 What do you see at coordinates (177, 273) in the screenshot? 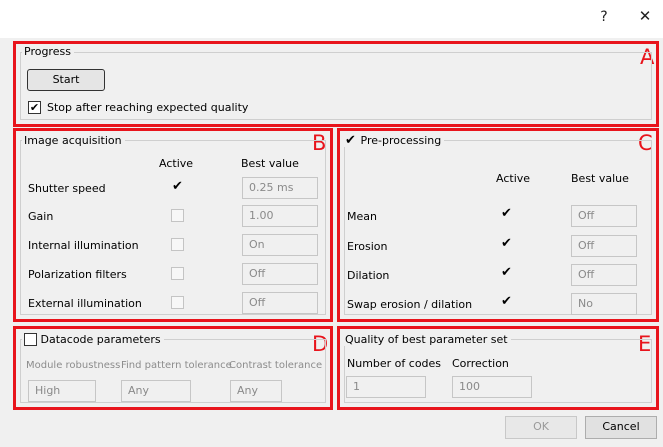
I see `polarization-filters-active-checkbox` at bounding box center [177, 273].